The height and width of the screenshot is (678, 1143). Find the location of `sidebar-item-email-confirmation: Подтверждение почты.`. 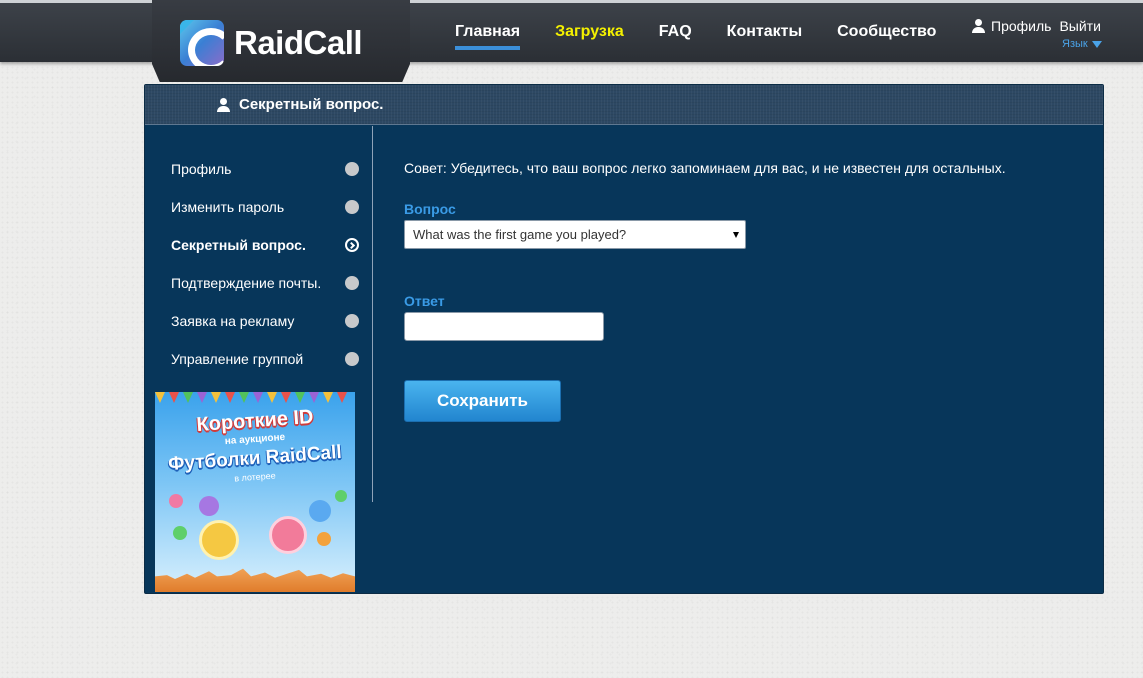

sidebar-item-email-confirmation: Подтверждение почты. is located at coordinates (265, 283).